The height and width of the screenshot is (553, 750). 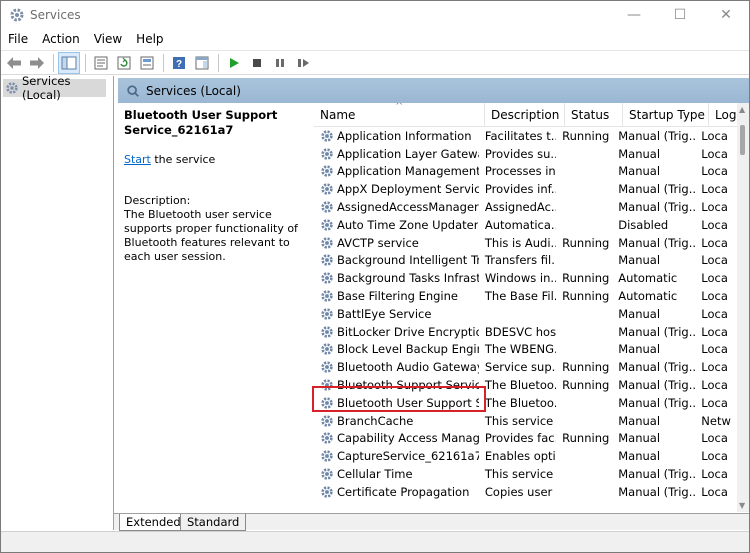 I want to click on menu-bar: File Action View Help, so click(x=375, y=39).